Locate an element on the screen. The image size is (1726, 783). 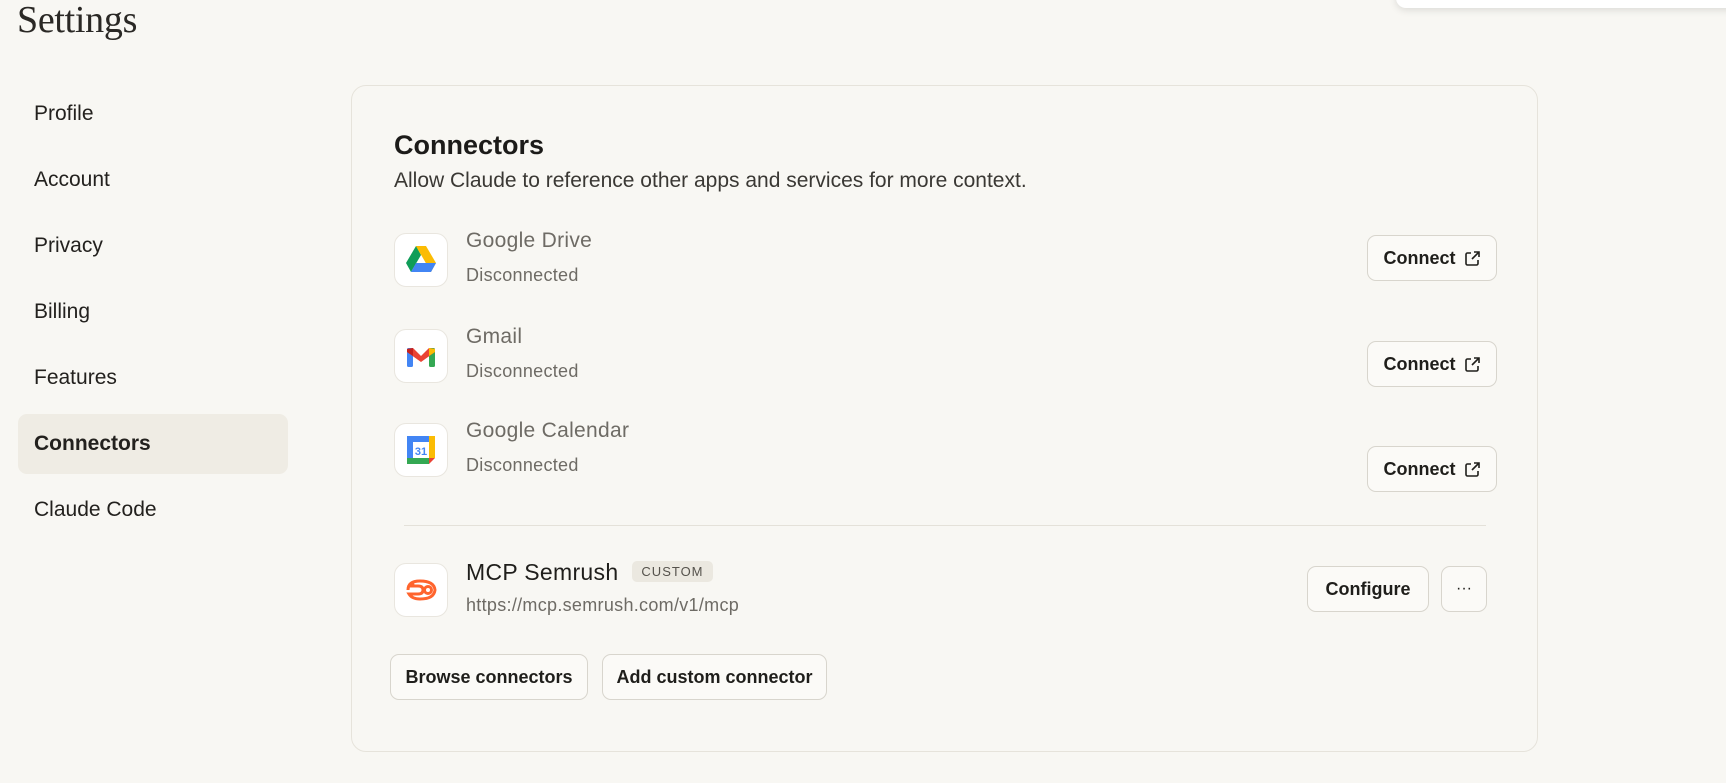
connector-row-gmail: Gmail Disconnected is located at coordinates (945, 356).